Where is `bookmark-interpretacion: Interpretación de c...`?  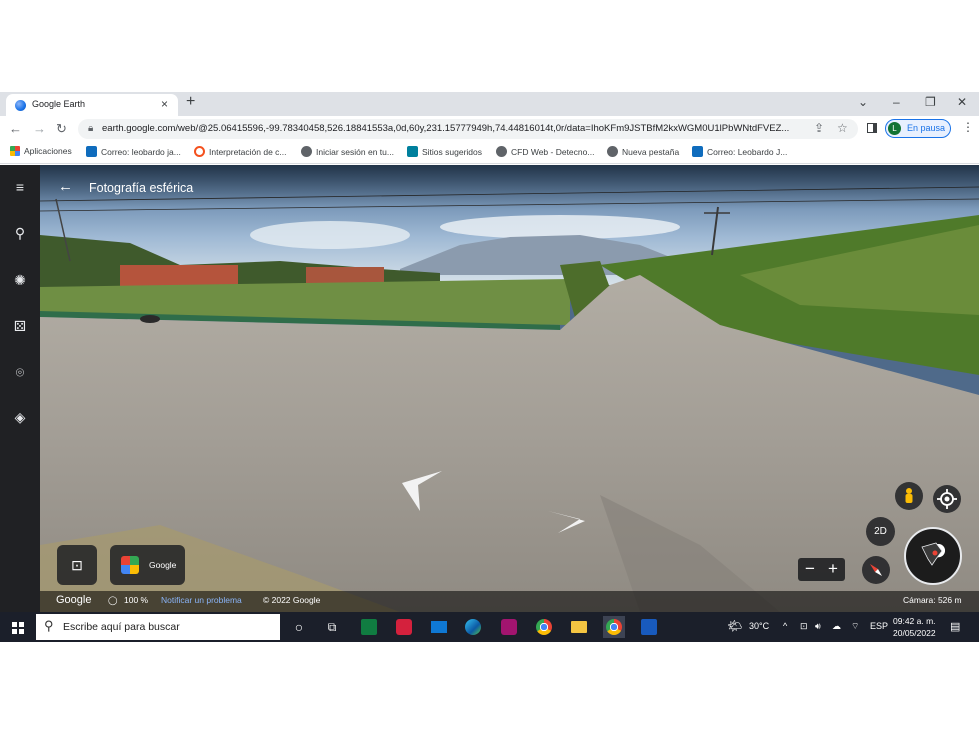 bookmark-interpretacion: Interpretación de c... is located at coordinates (240, 151).